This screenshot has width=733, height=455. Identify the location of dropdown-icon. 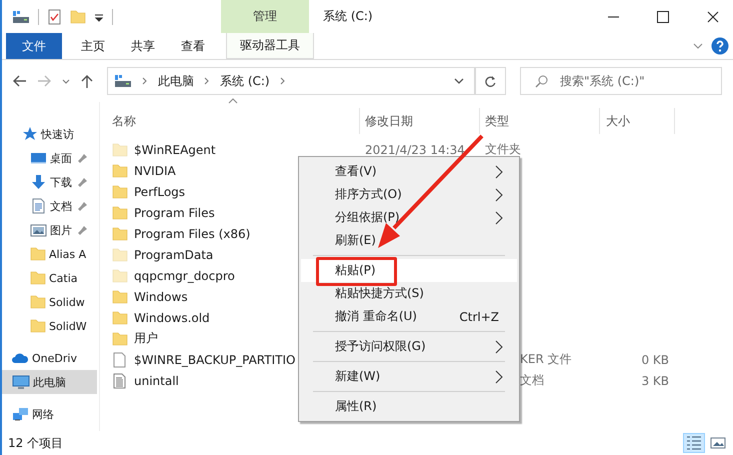
(459, 81).